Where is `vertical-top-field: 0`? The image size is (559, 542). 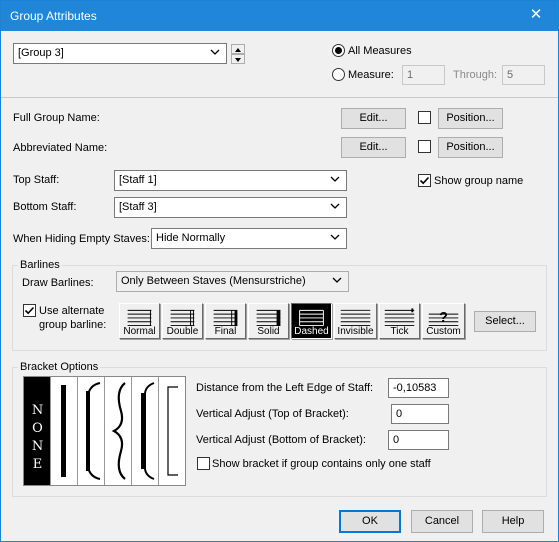
vertical-top-field: 0 is located at coordinates (420, 414).